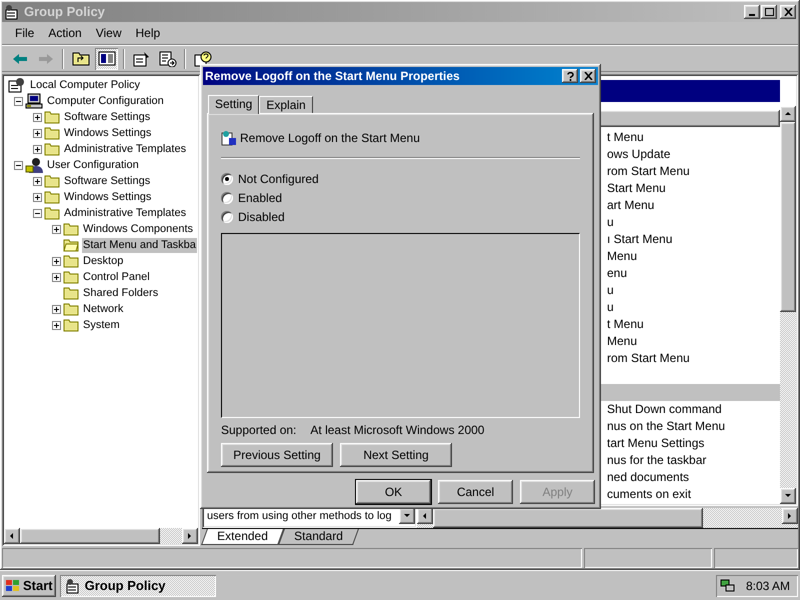  What do you see at coordinates (261, 217) in the screenshot?
I see `radio-label: Disabled` at bounding box center [261, 217].